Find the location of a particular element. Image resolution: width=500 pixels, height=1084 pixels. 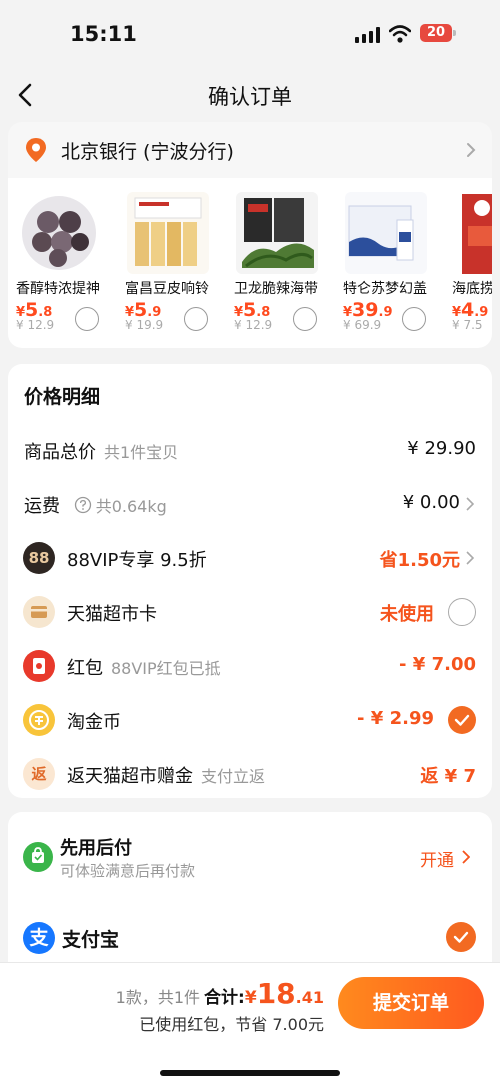

rebate-label: 返天猫超市赠金 is located at coordinates (130, 776).